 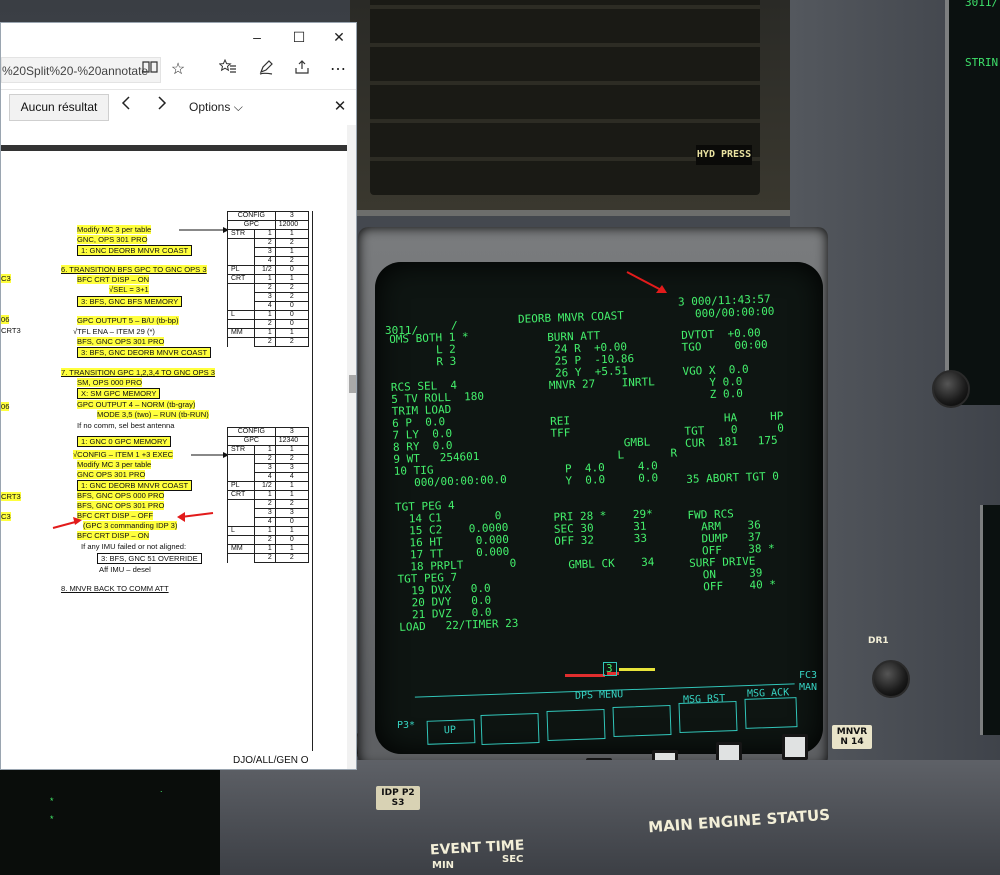 I want to click on favorite-star-icon: ☆, so click(x=178, y=70).